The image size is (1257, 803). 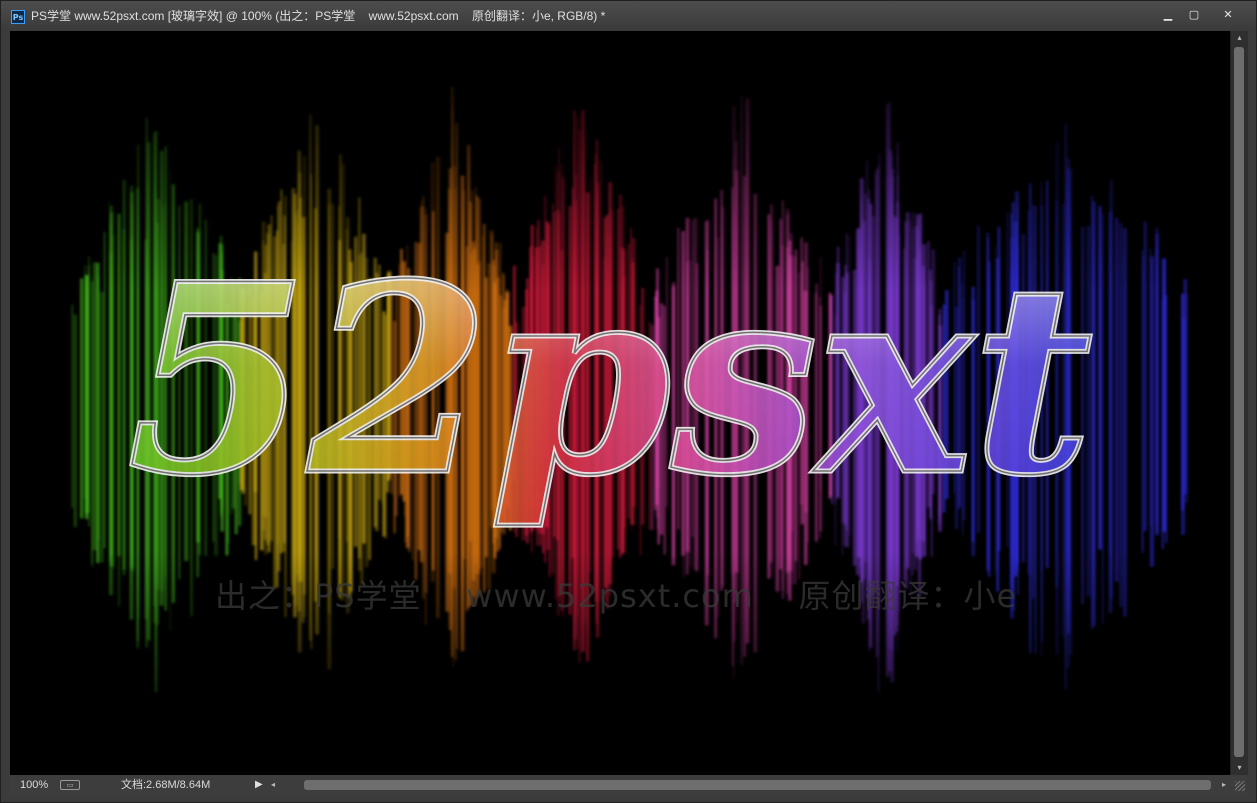 I want to click on document-profile-icon: ▭, so click(x=70, y=785).